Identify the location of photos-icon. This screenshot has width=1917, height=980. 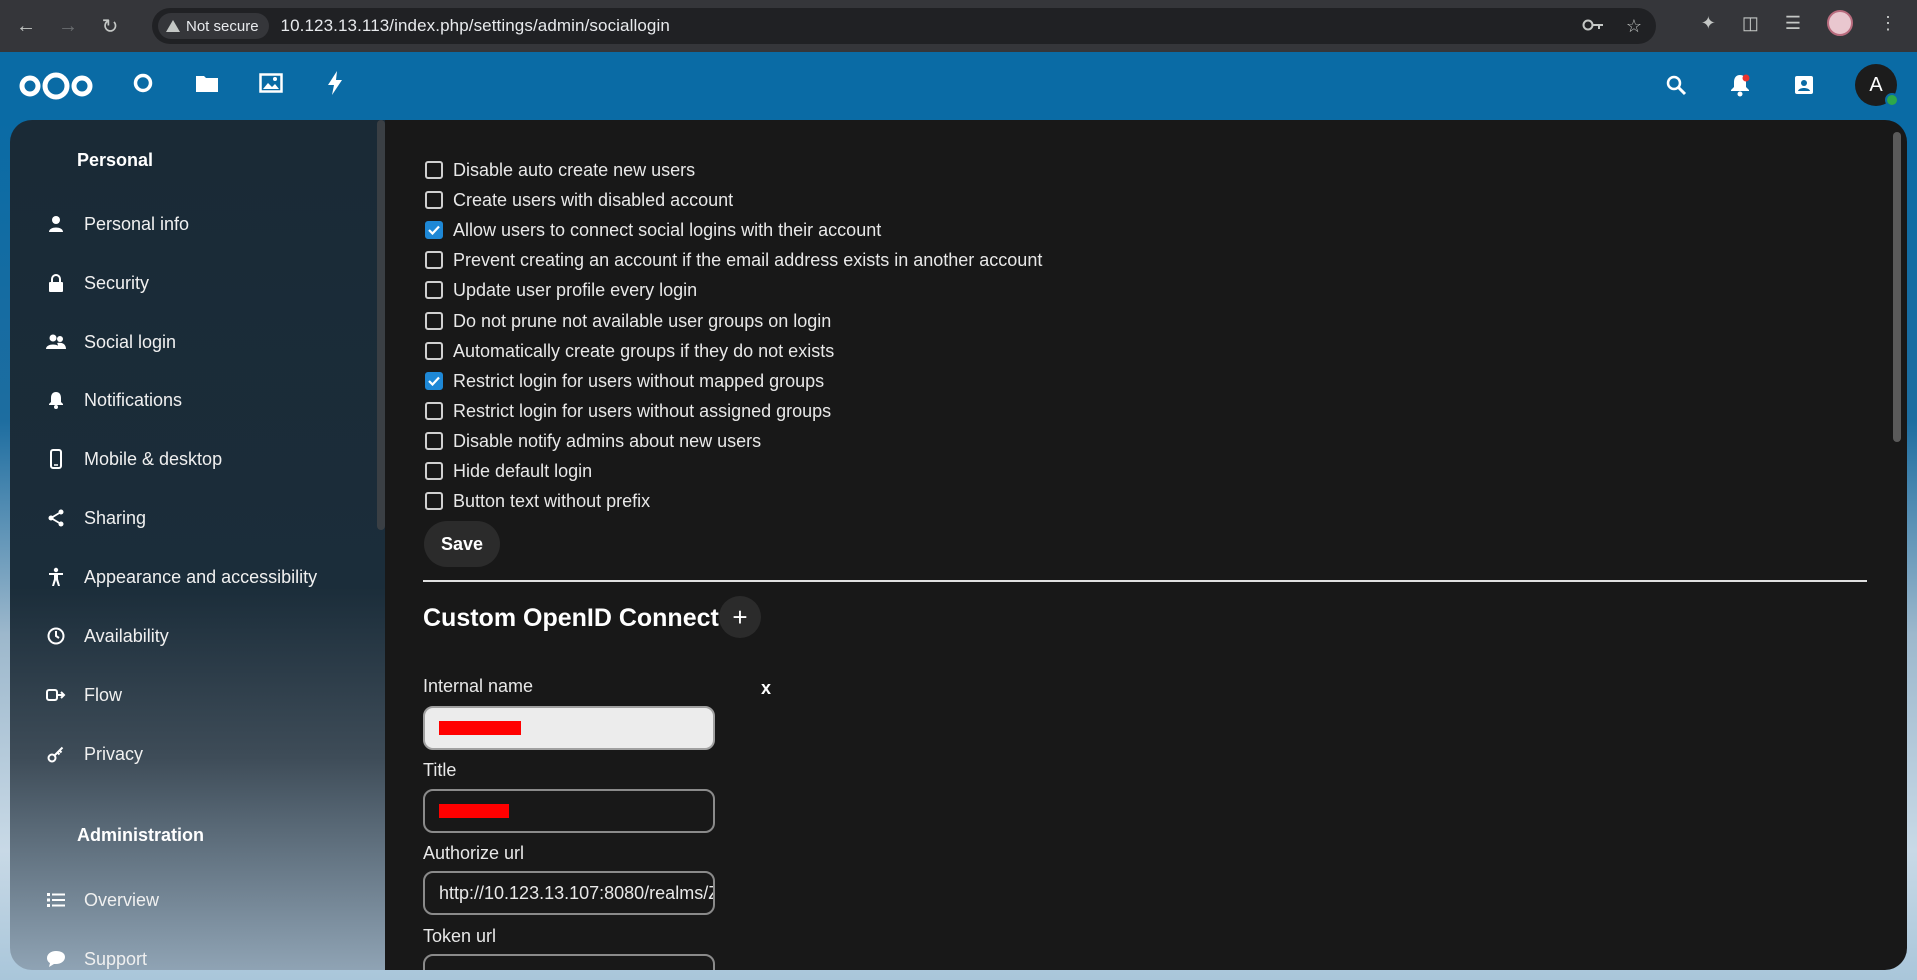
(271, 83).